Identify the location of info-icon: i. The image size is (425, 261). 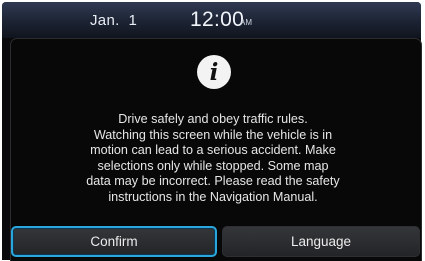
(214, 72).